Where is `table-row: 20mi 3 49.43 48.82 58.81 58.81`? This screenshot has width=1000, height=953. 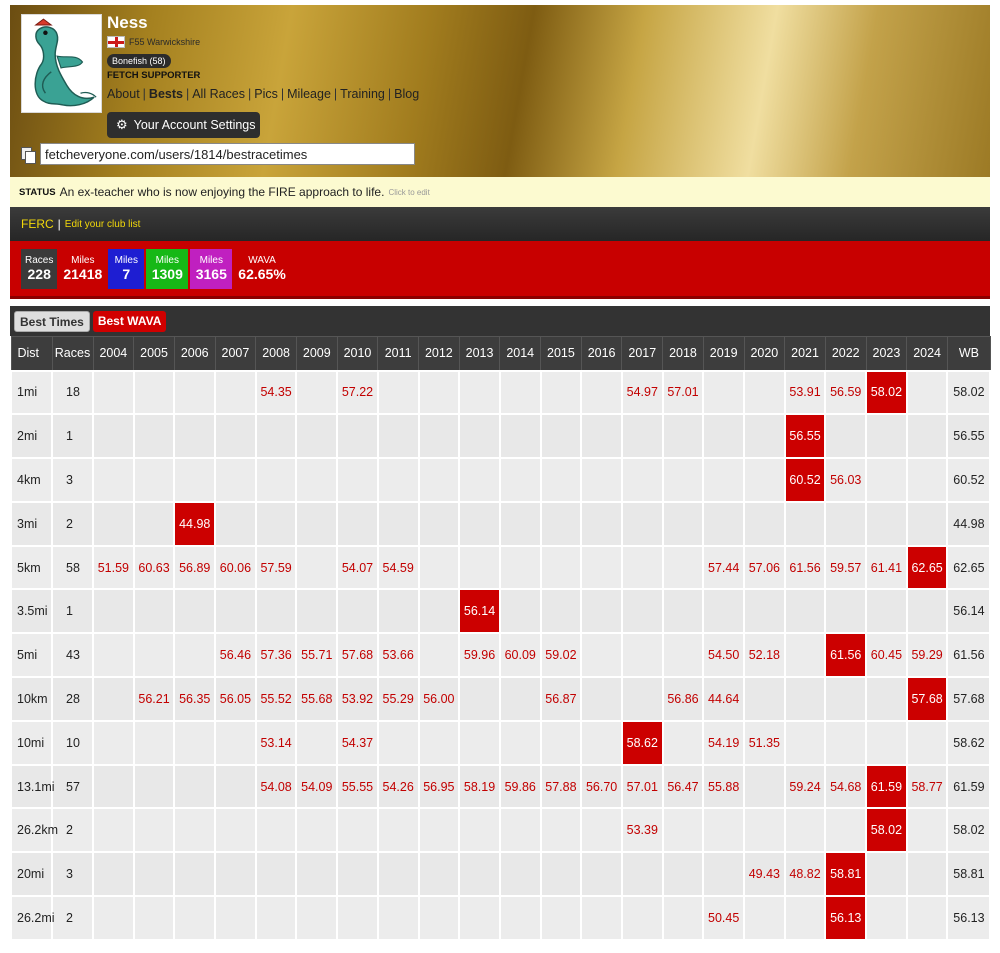 table-row: 20mi 3 49.43 48.82 58.81 58.81 is located at coordinates (501, 874).